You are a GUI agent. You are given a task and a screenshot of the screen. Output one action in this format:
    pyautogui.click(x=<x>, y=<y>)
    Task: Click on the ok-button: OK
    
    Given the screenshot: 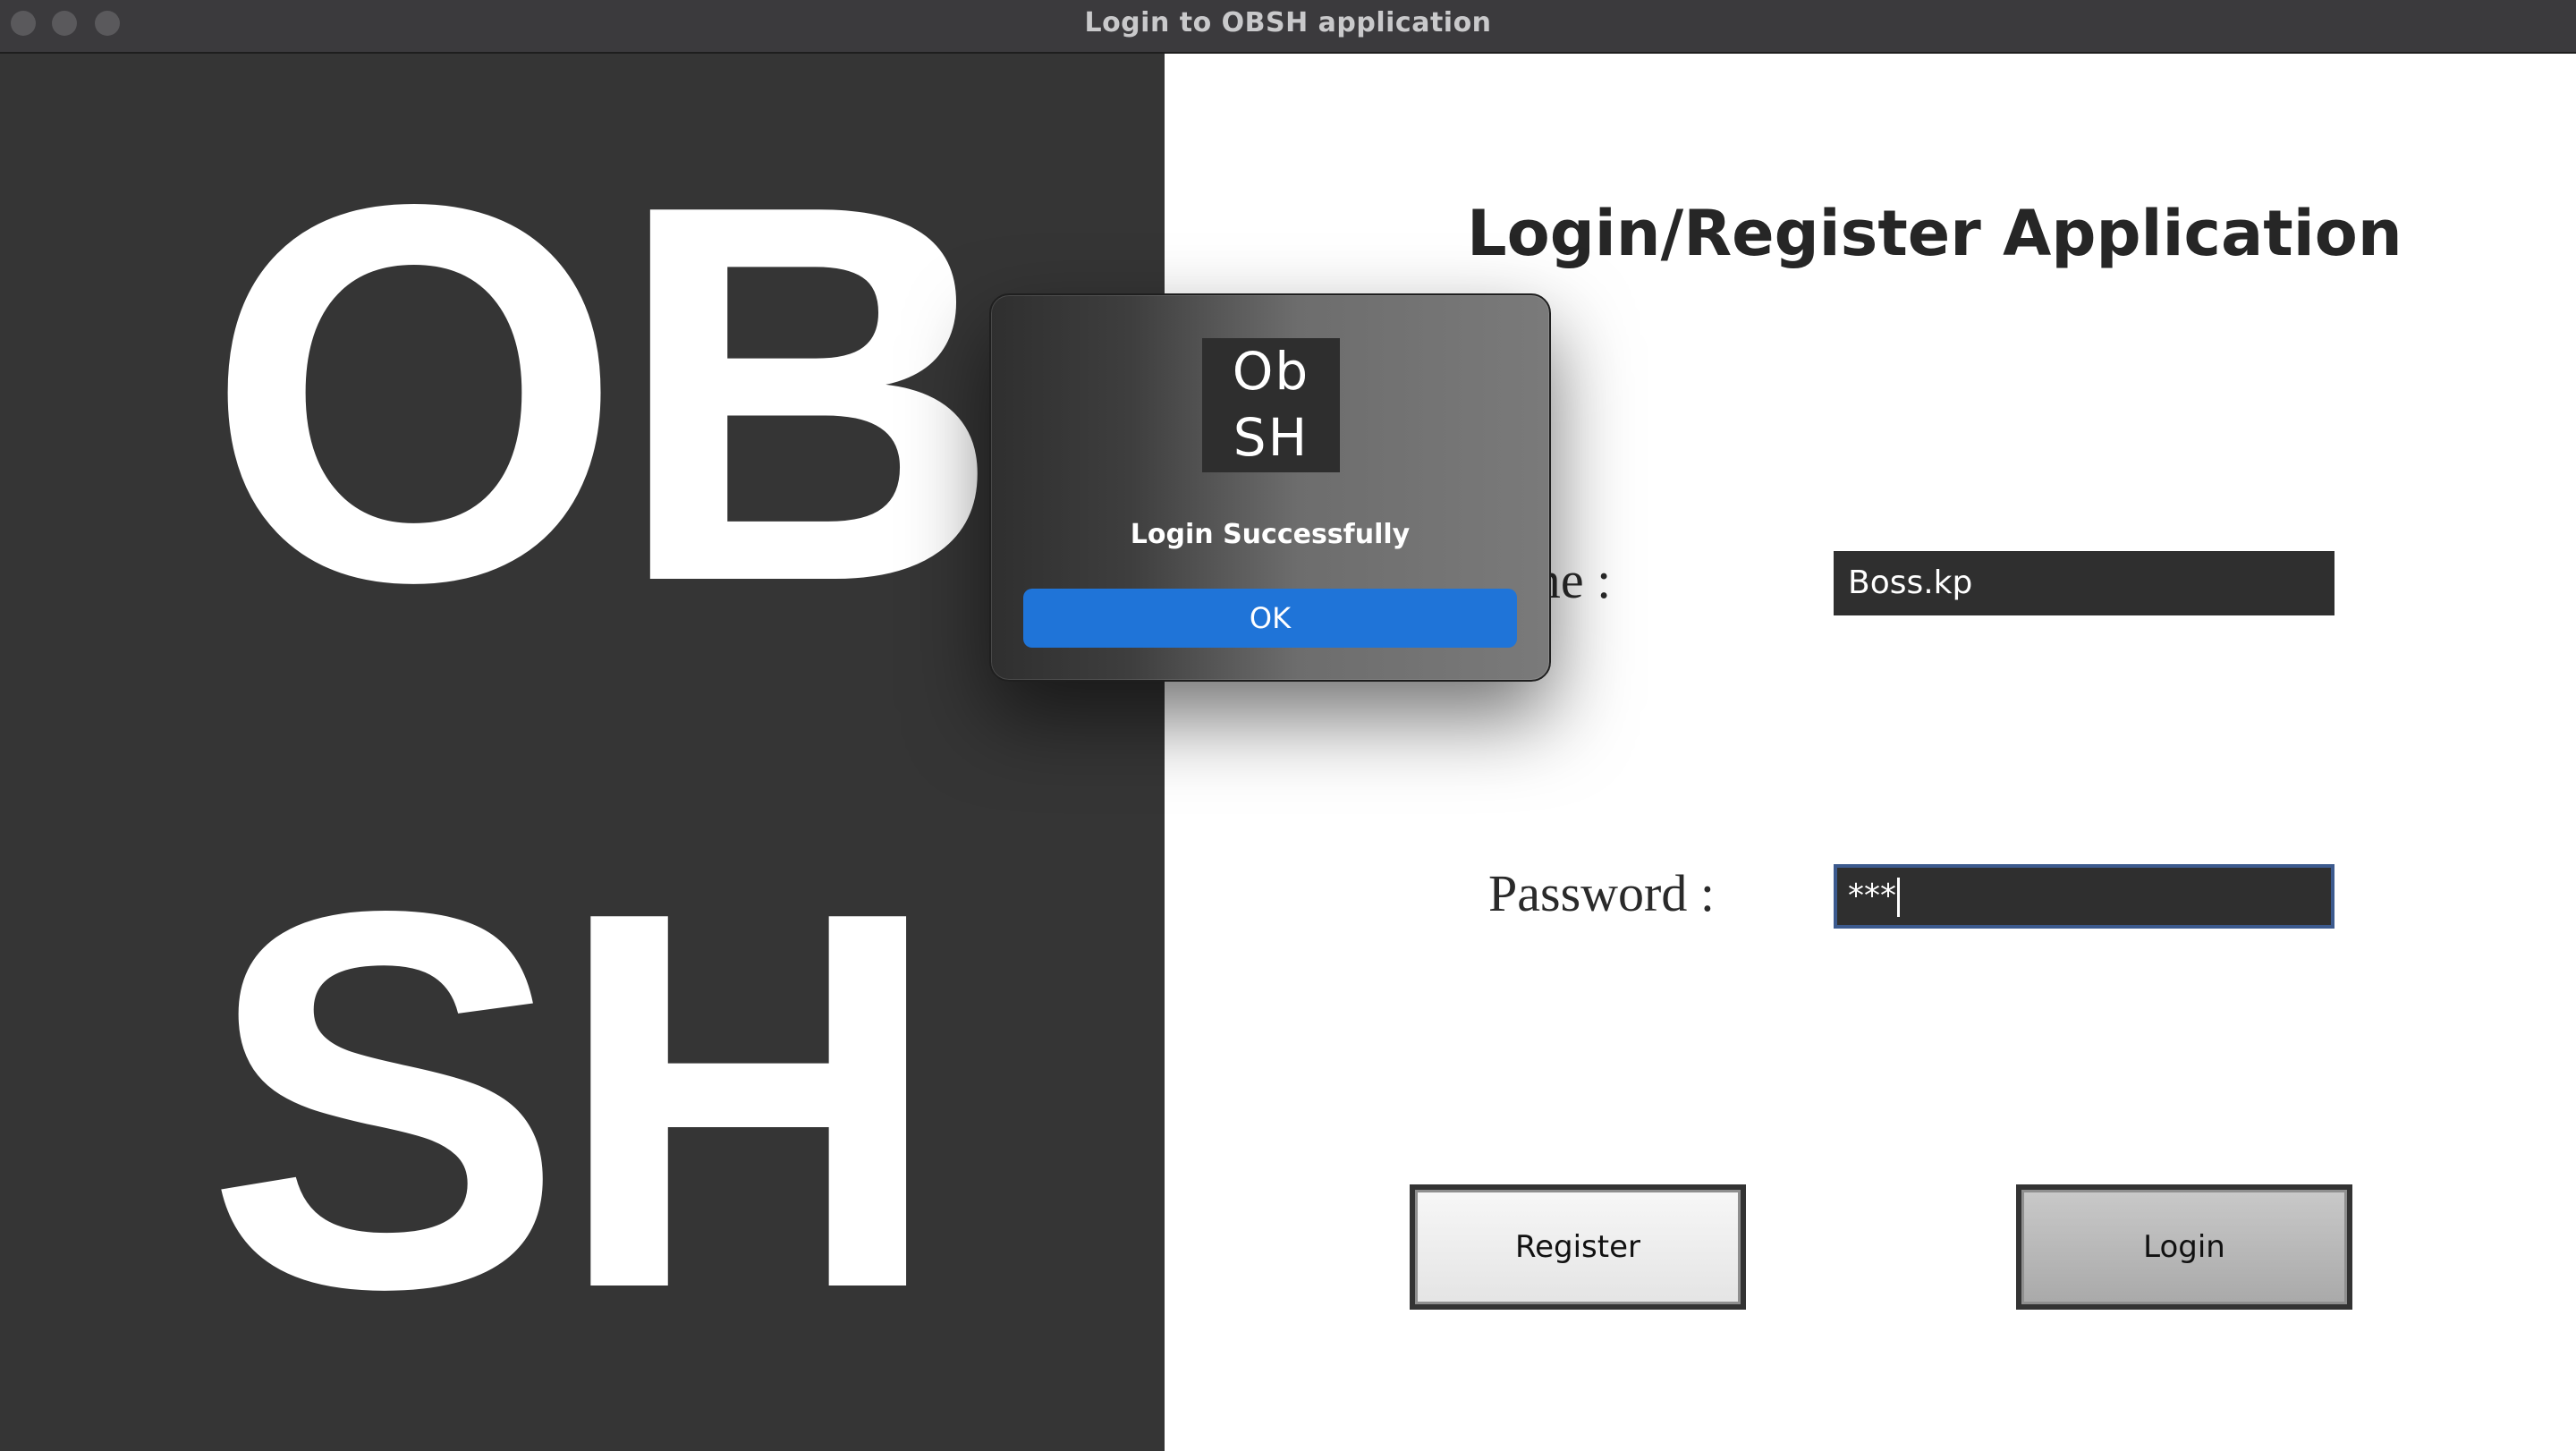 What is the action you would take?
    pyautogui.click(x=1270, y=618)
    